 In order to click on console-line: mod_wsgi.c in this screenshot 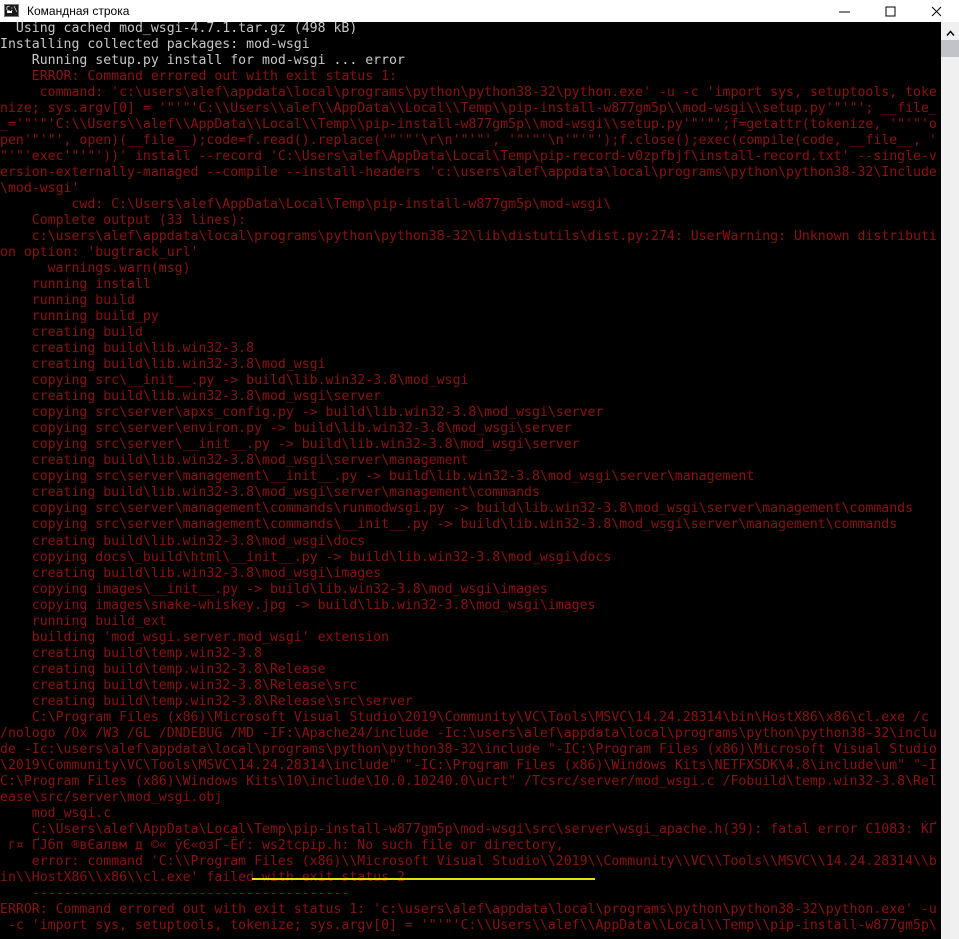, I will do `click(56, 813)`.